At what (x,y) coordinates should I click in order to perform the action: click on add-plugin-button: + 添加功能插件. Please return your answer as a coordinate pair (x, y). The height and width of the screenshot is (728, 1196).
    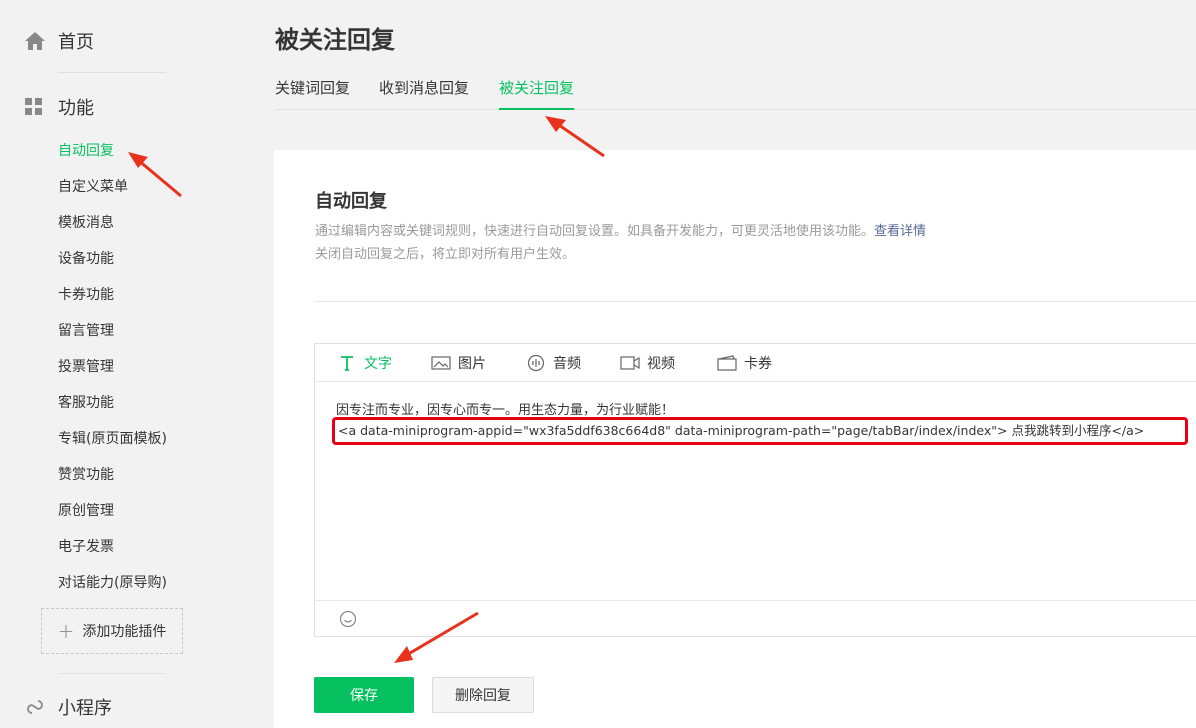
    Looking at the image, I should click on (112, 631).